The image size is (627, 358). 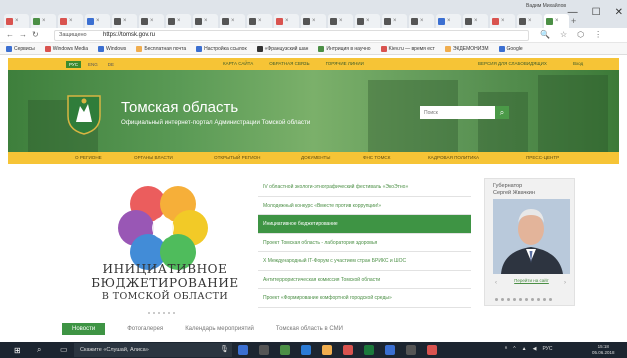 What do you see at coordinates (88, 157) in the screenshot?
I see `menu-about-region: О РЕГИОНЕ` at bounding box center [88, 157].